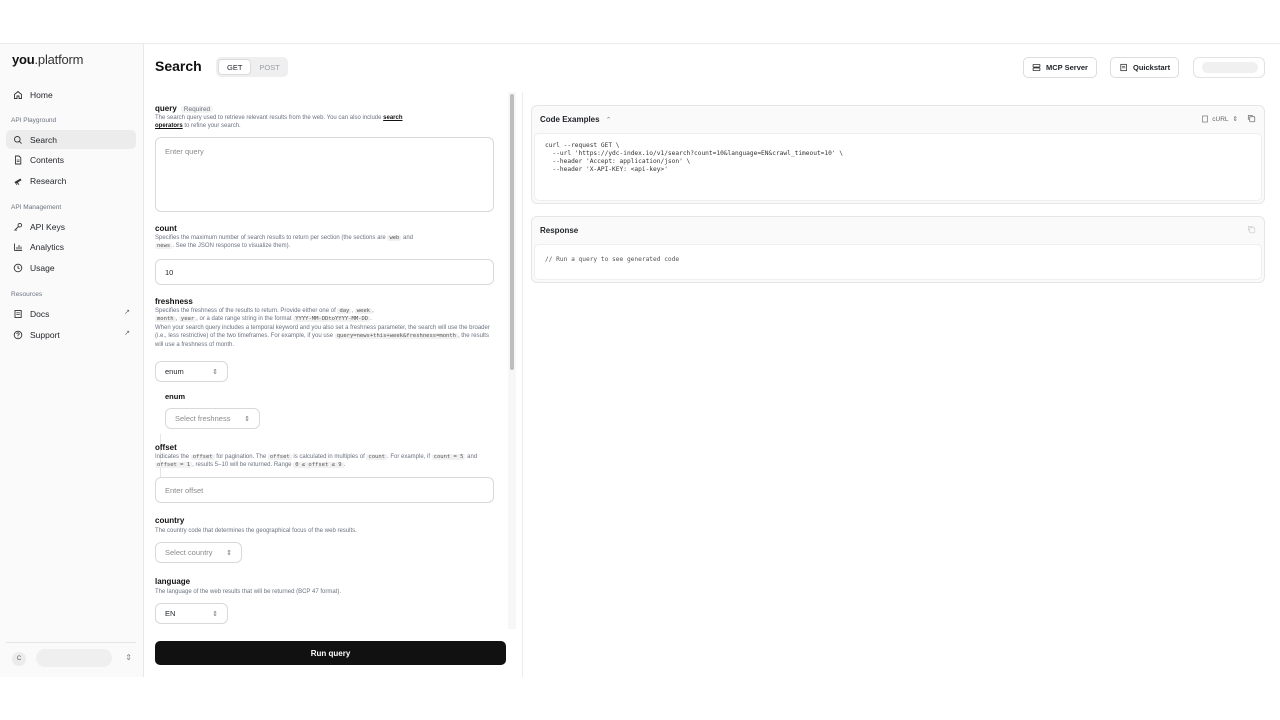 This screenshot has height=720, width=1280. Describe the element at coordinates (1229, 67) in the screenshot. I see `account-button-redacted` at that location.